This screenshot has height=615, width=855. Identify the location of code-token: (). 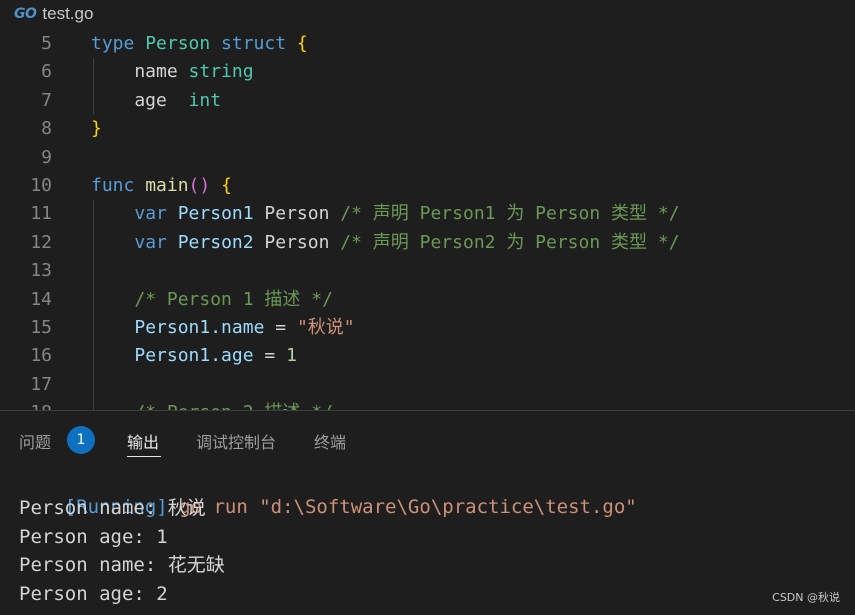
(199, 185).